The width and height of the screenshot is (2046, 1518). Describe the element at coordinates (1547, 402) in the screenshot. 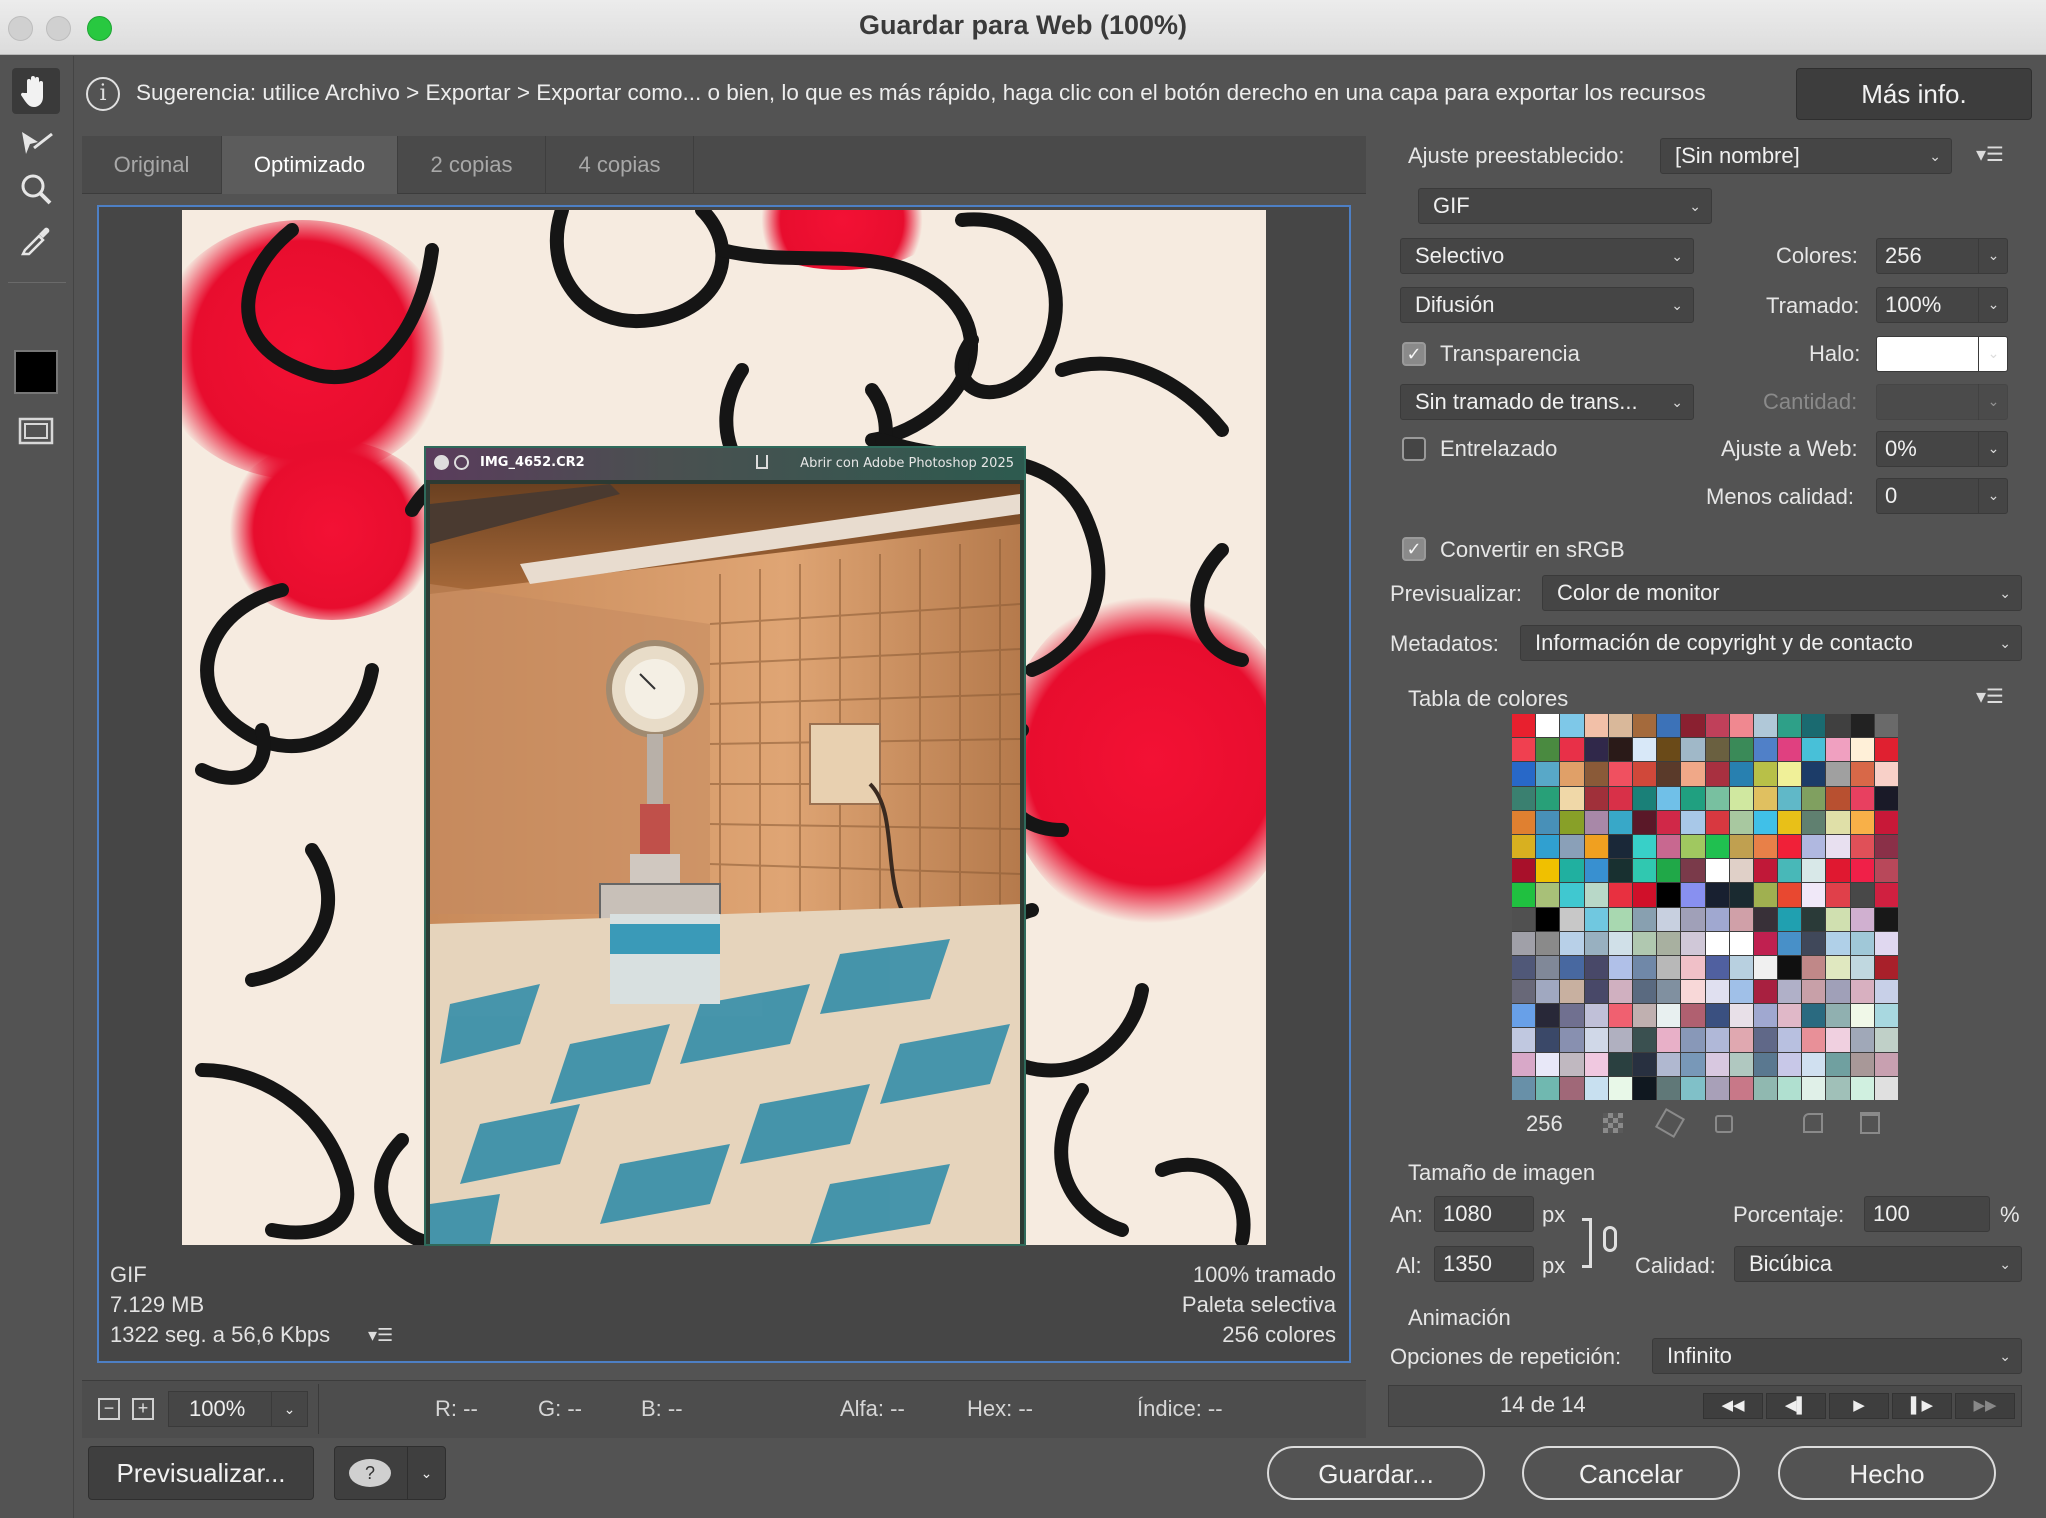

I see `transparency-dither-select: Sin tramado de trans... ⌄` at that location.